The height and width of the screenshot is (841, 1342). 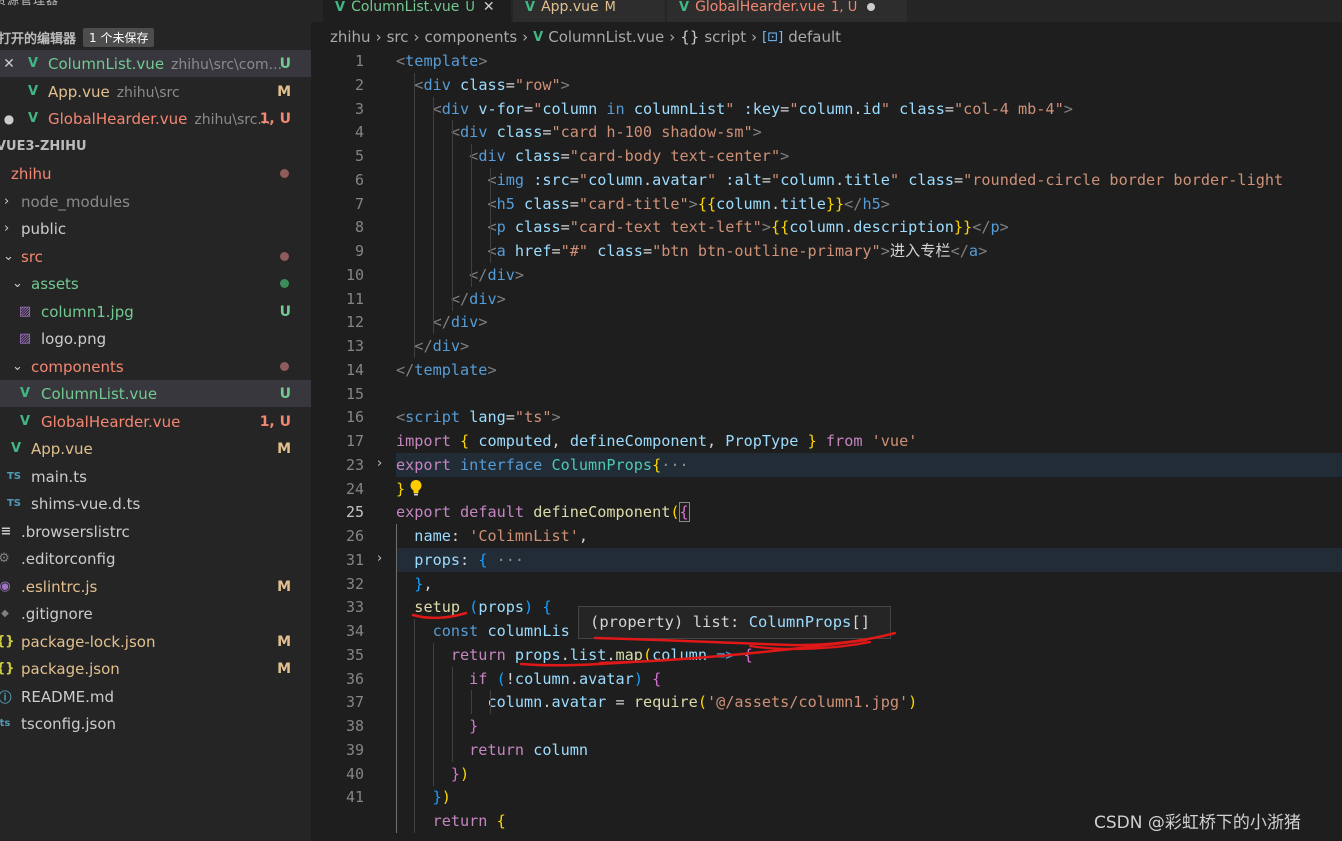 I want to click on tree-folder-src: ⌄ src, so click(x=155, y=256).